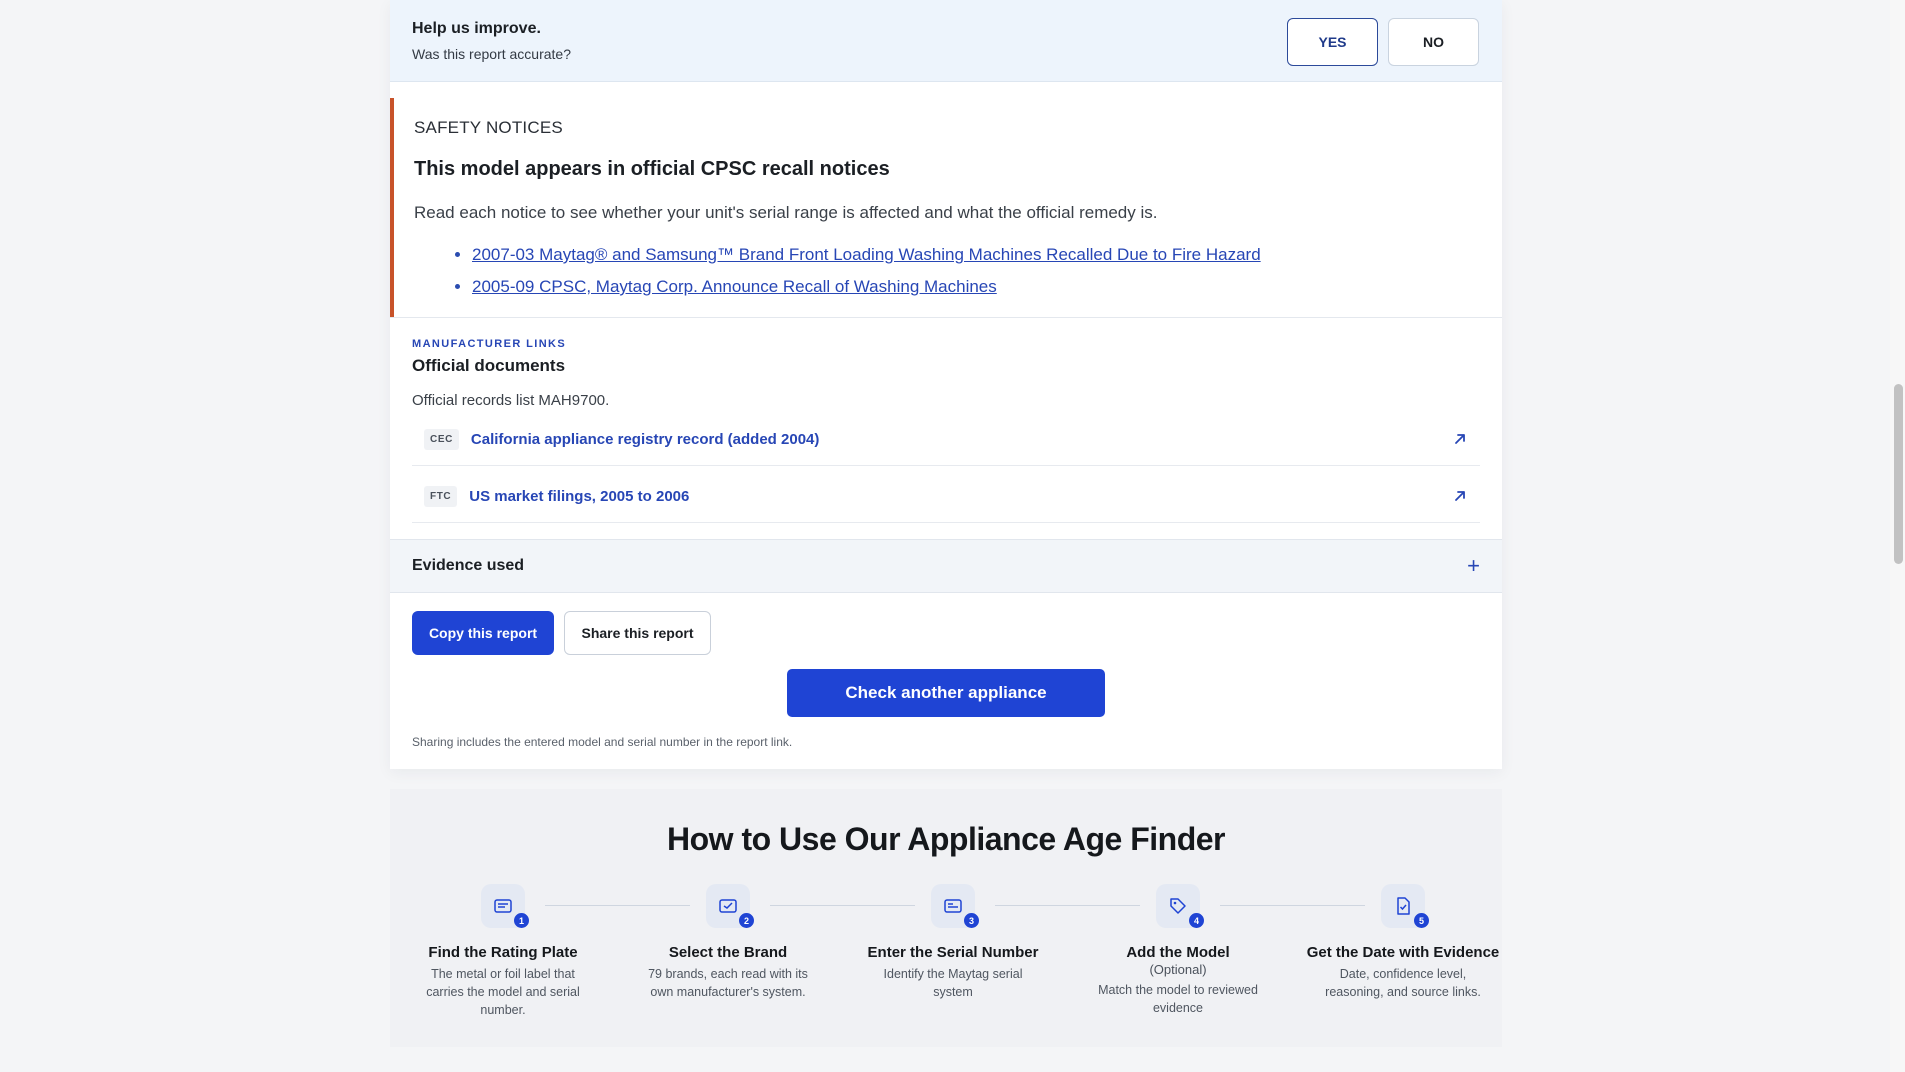 This screenshot has width=1905, height=1072. What do you see at coordinates (953, 952) in the screenshot?
I see `step-title: Enter the Serial Number` at bounding box center [953, 952].